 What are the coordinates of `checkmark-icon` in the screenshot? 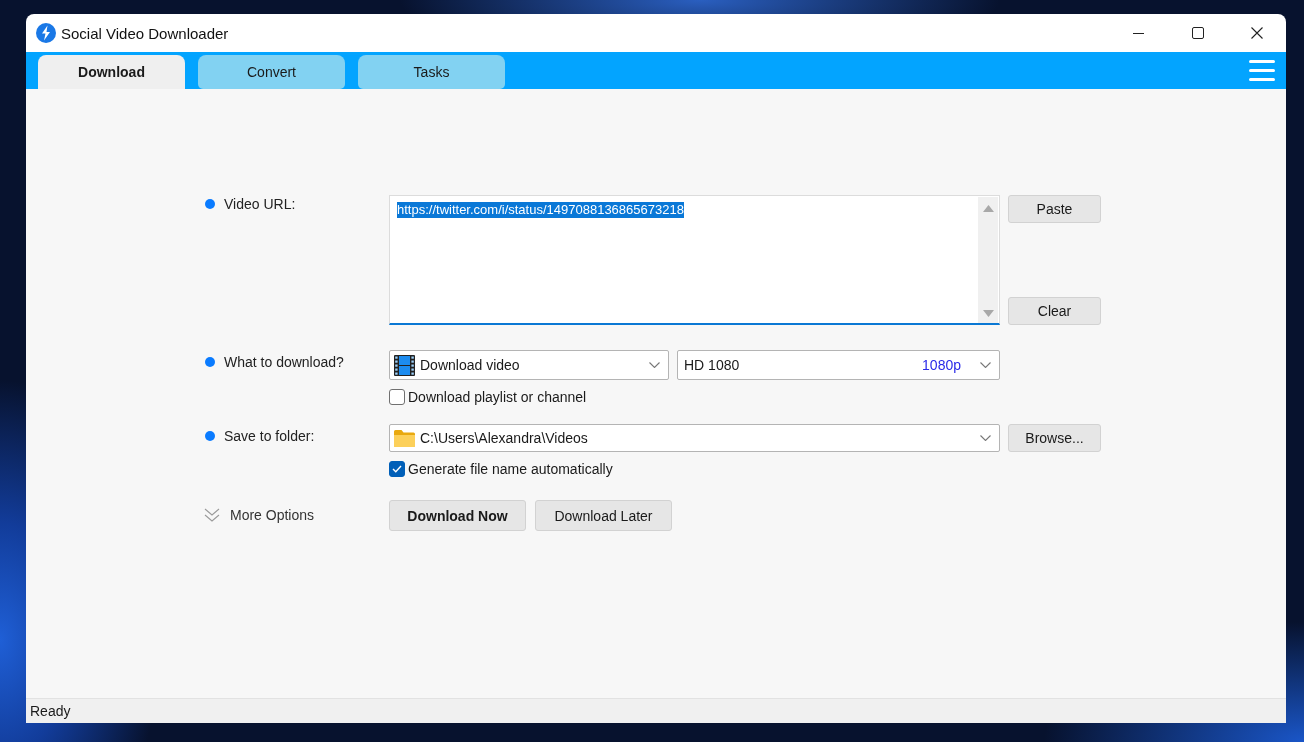 It's located at (397, 469).